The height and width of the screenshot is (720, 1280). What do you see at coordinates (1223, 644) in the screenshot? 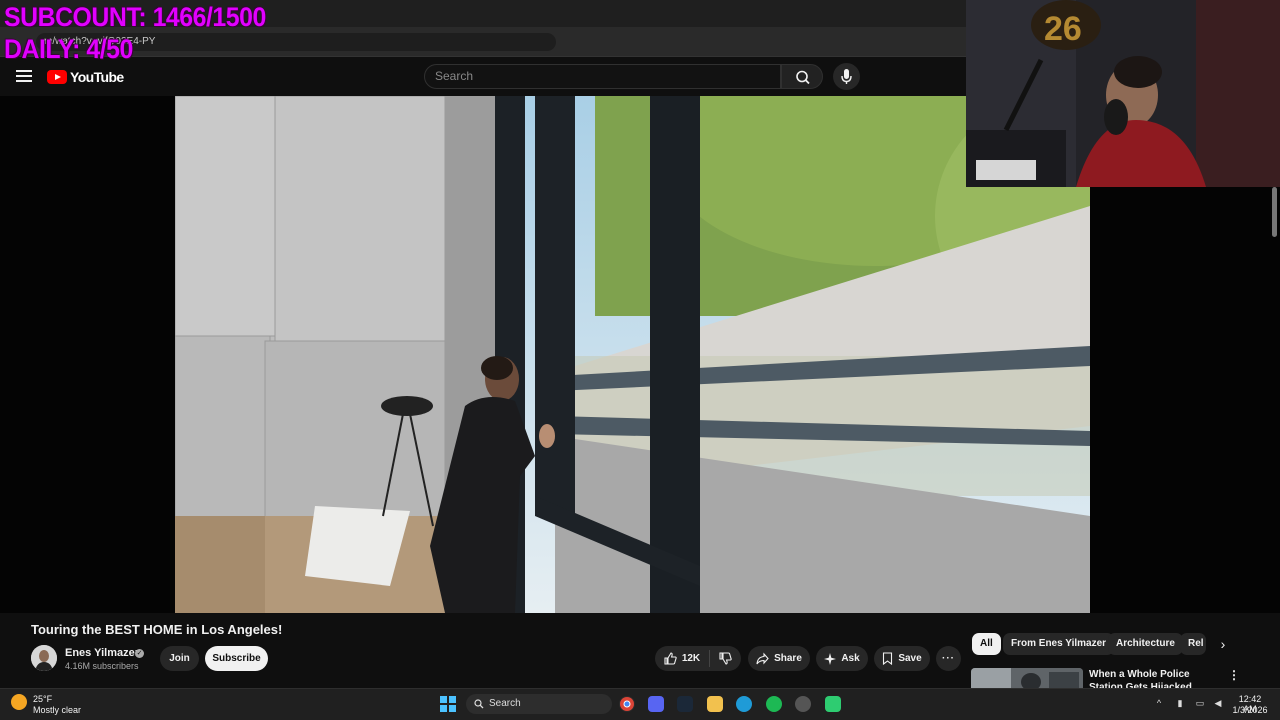
I see `chevron-right-icon: ›` at bounding box center [1223, 644].